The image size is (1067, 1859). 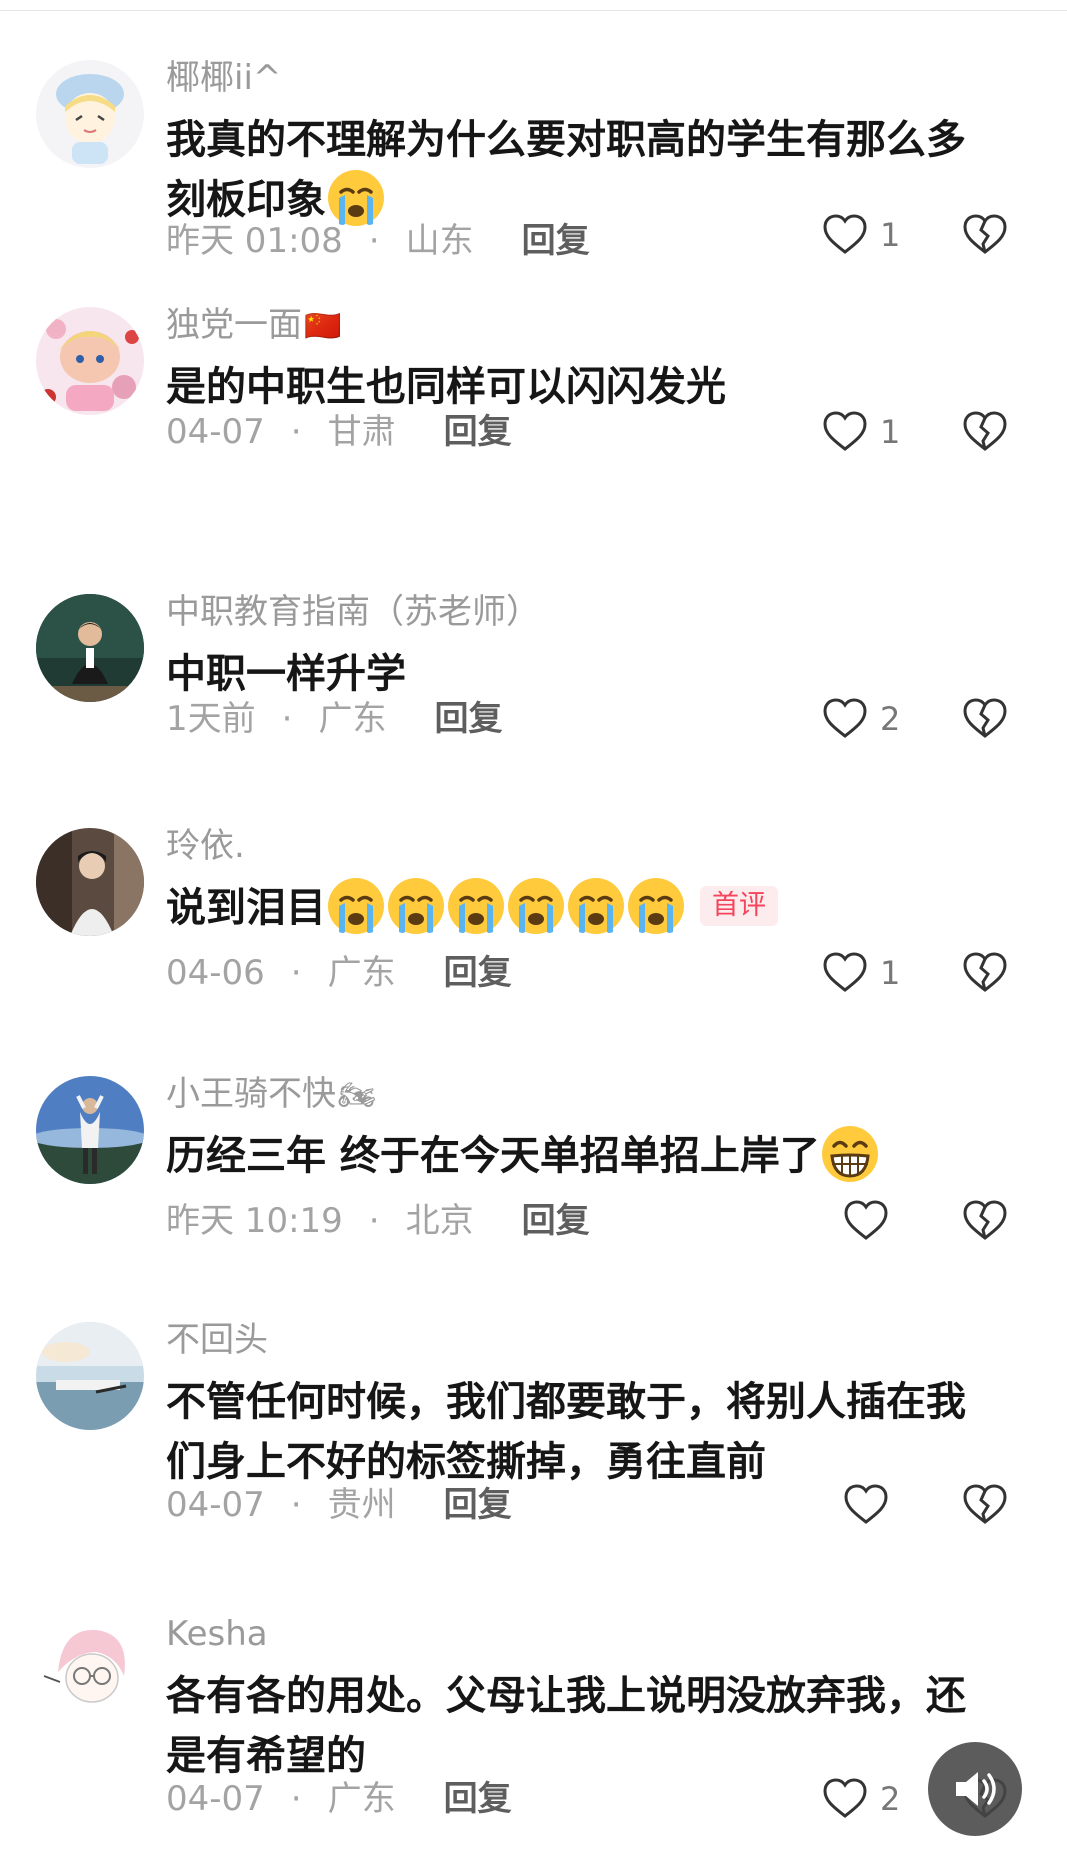 I want to click on username-text: 小王骑不快, so click(x=251, y=1094).